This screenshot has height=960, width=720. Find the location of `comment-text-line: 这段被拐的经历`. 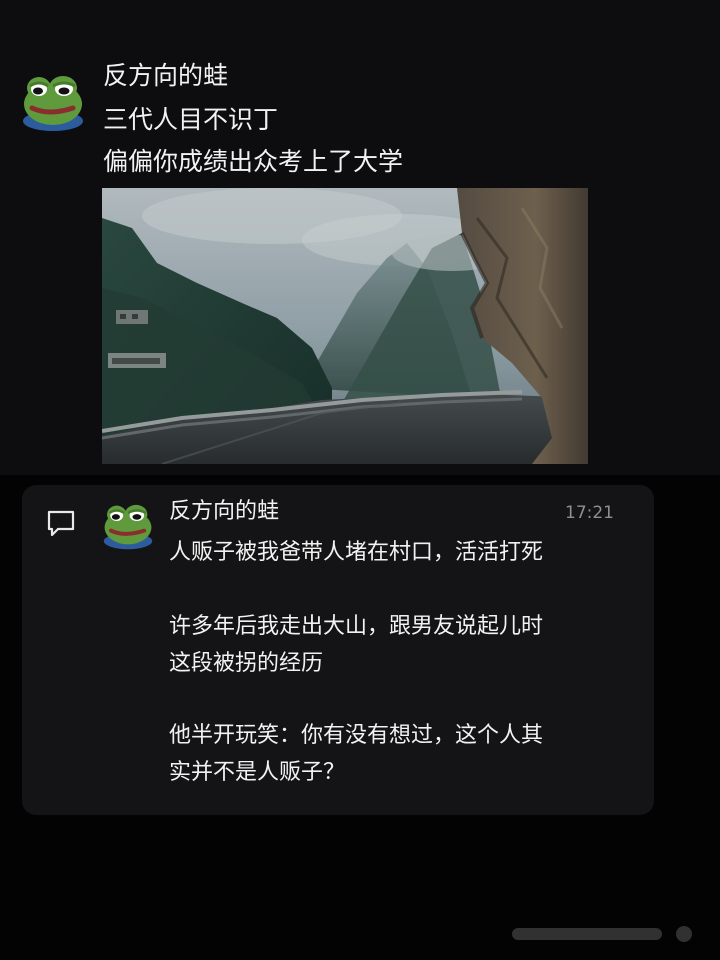

comment-text-line: 这段被拐的经历 is located at coordinates (246, 663).